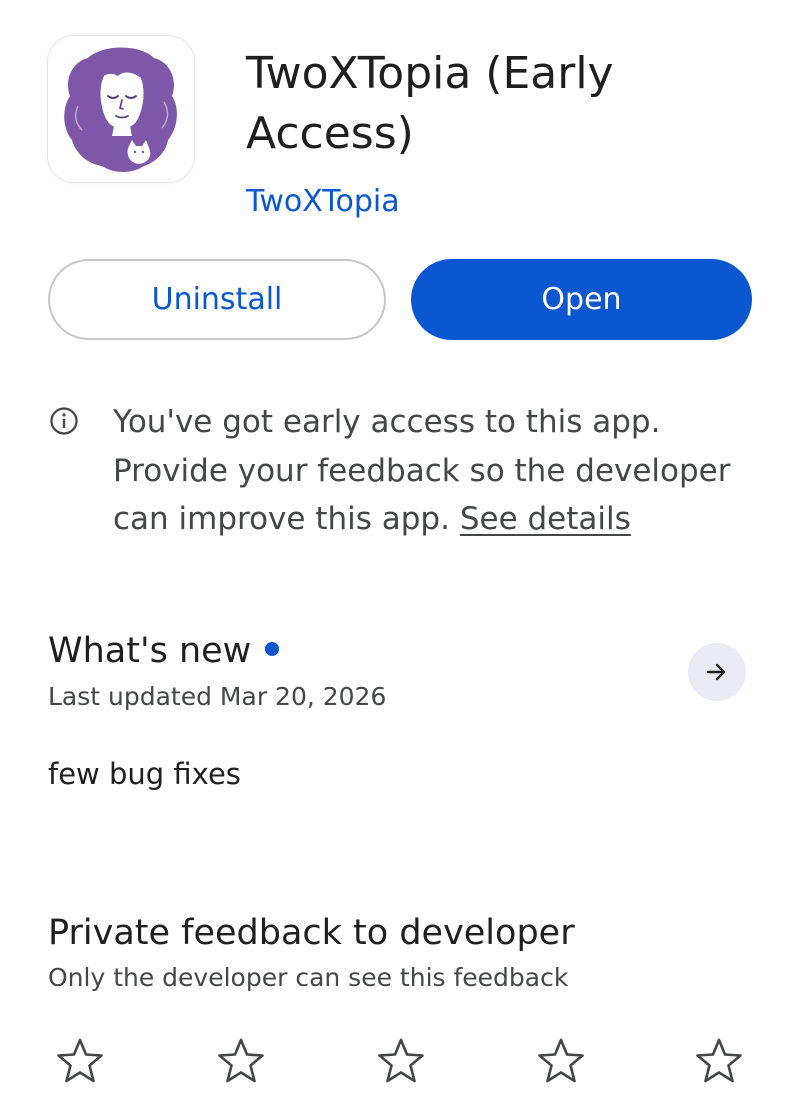  Describe the element at coordinates (217, 696) in the screenshot. I see `last-updated-text: Last updated Mar 20, 2026` at that location.